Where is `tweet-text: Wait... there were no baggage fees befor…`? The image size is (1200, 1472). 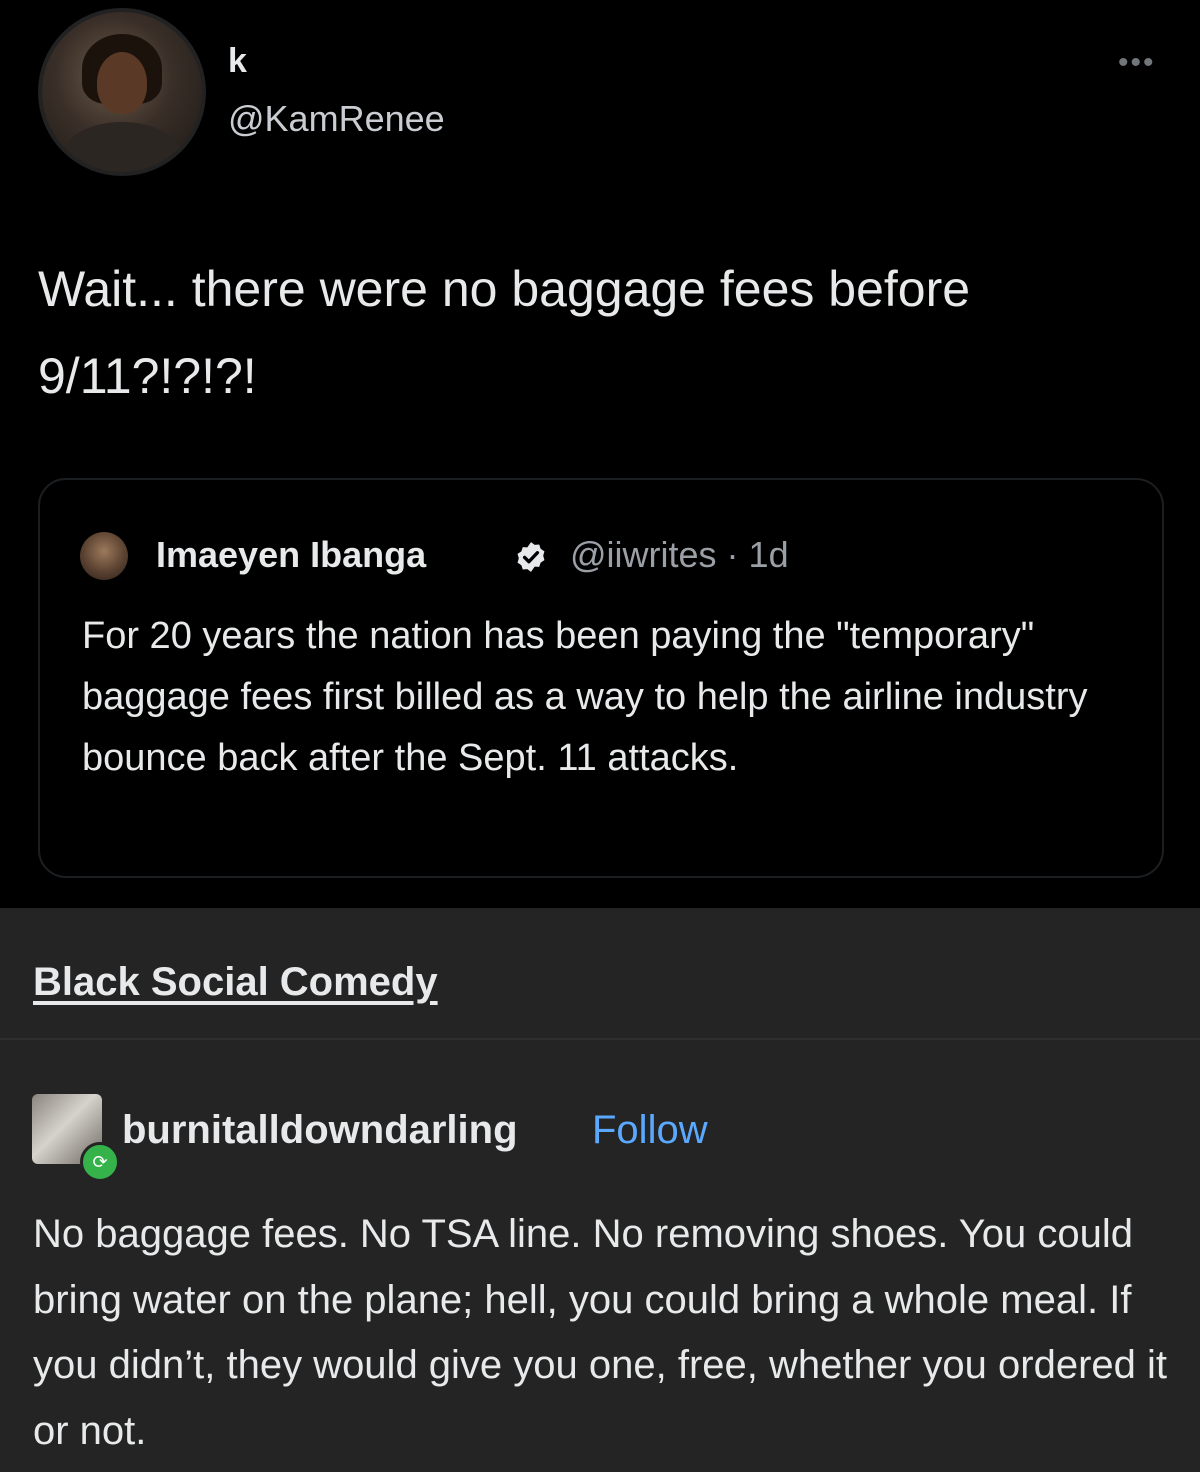 tweet-text: Wait... there were no baggage fees befor… is located at coordinates (504, 332).